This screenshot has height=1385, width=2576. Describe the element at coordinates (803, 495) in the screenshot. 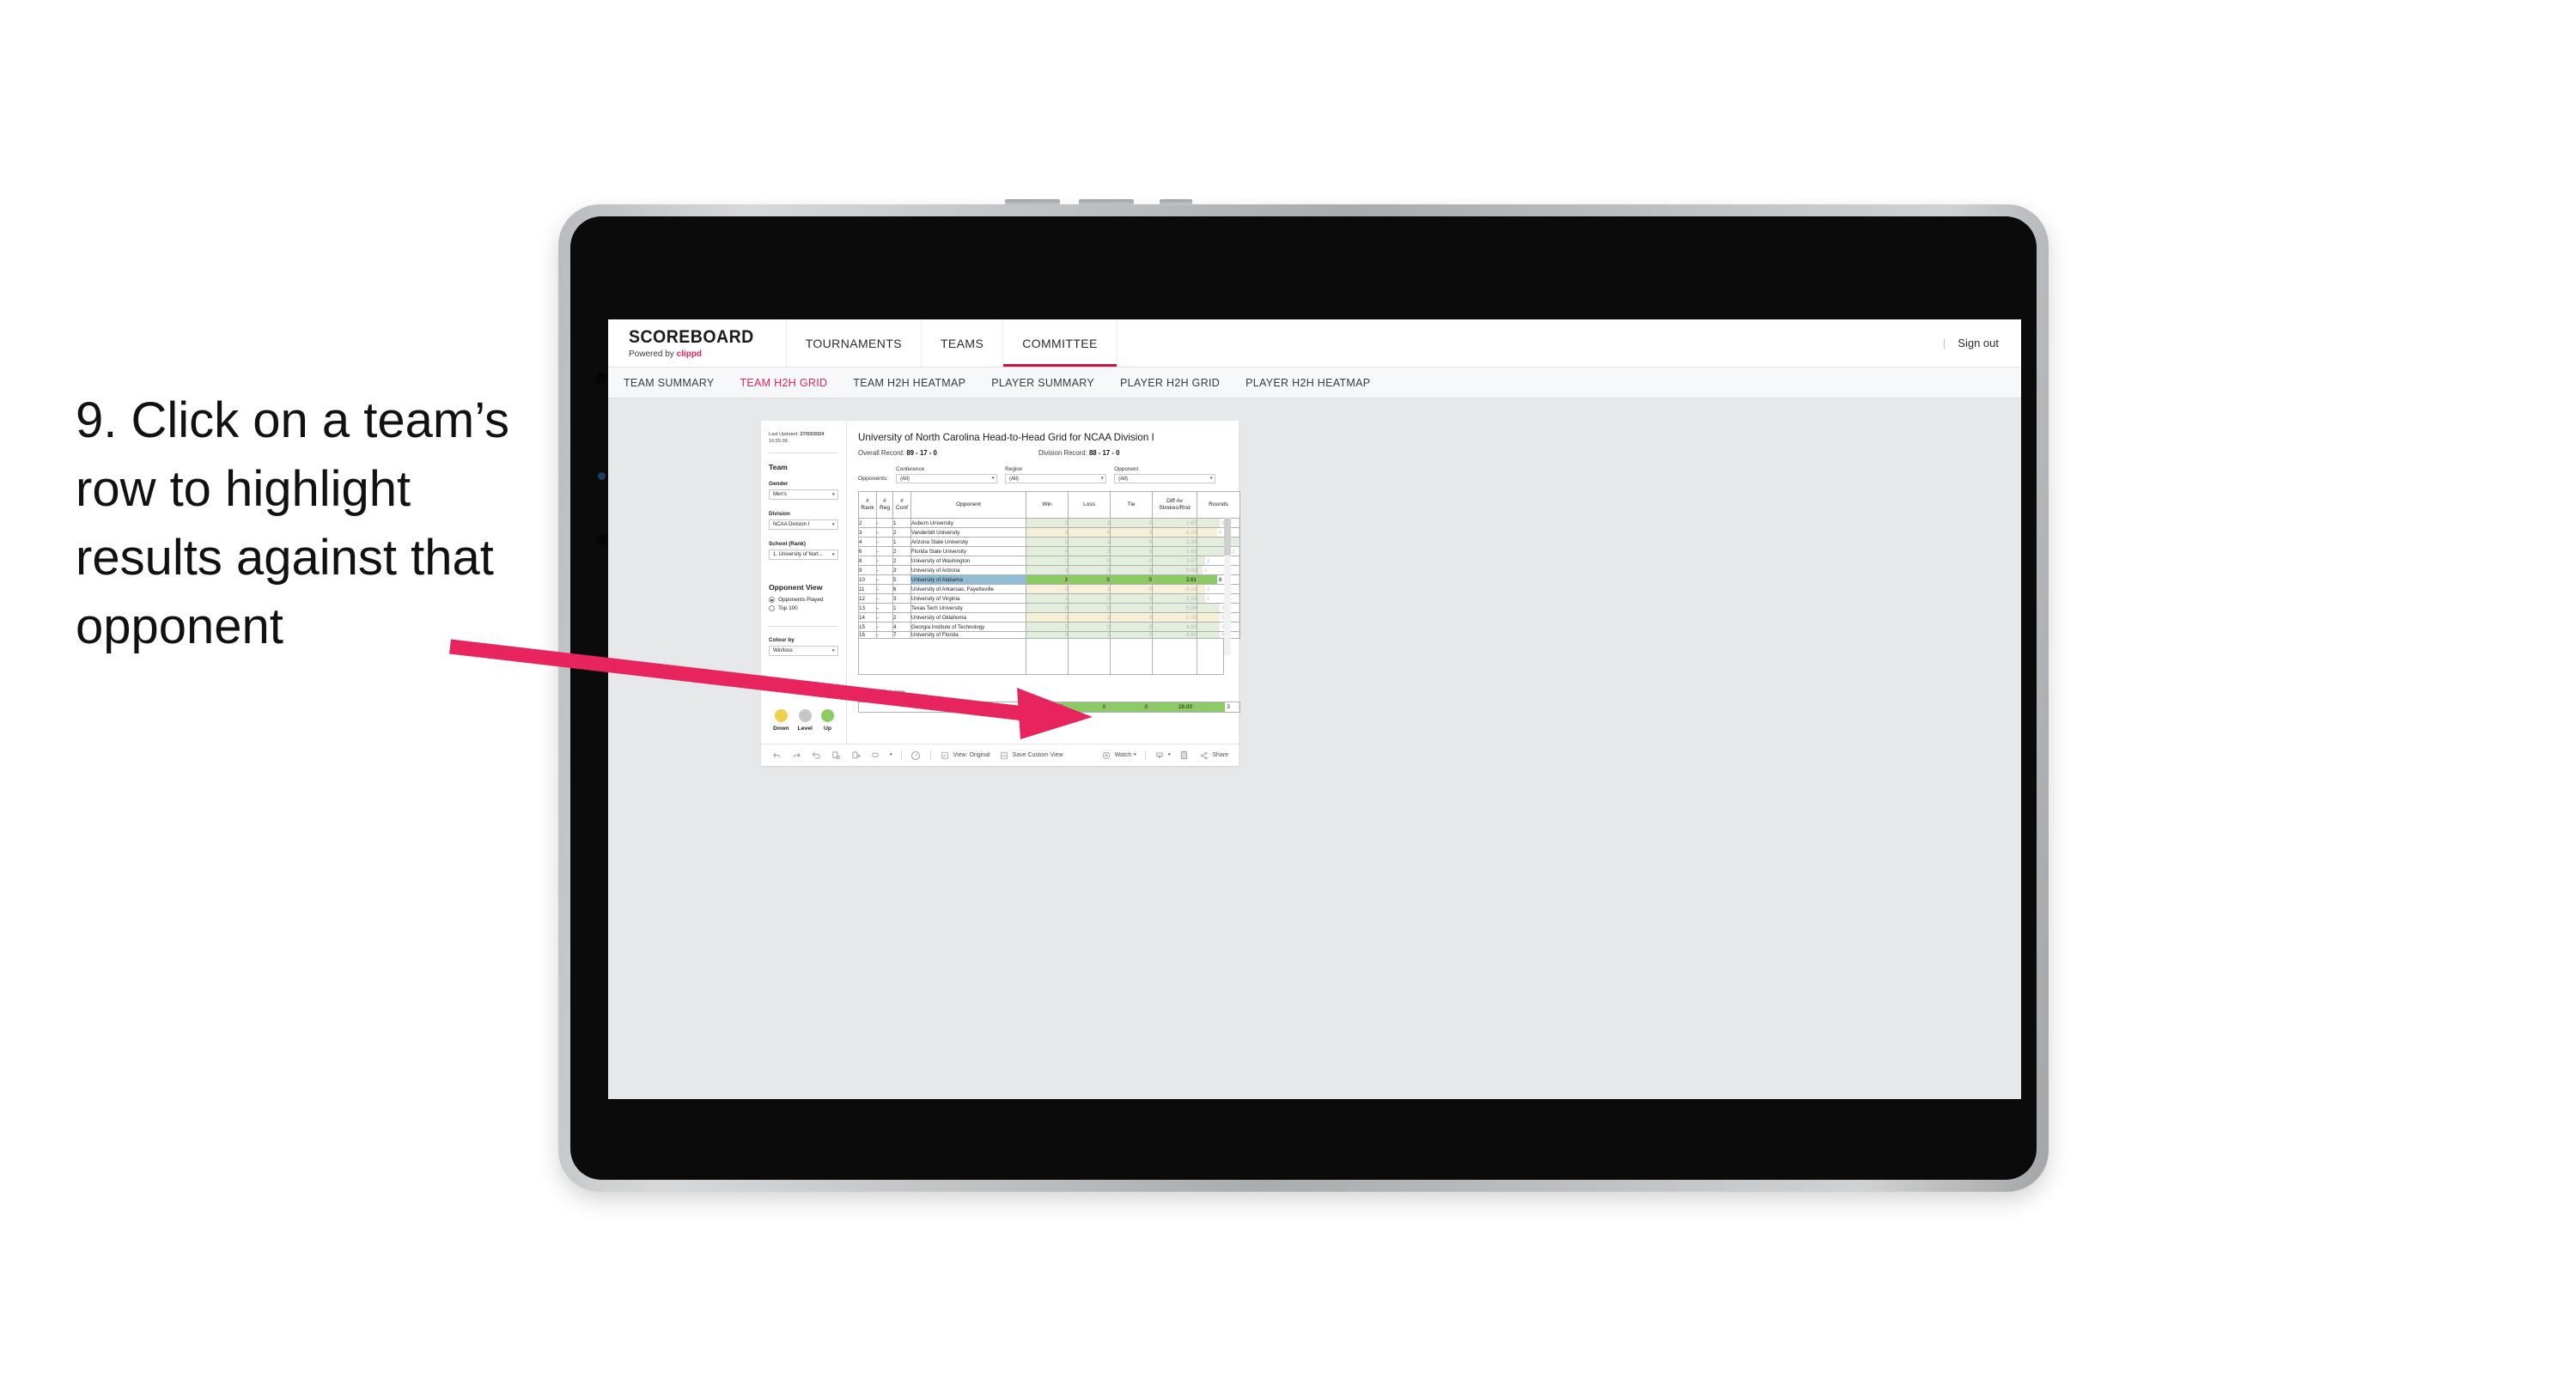

I see `gender-select: Men’s ▾` at that location.